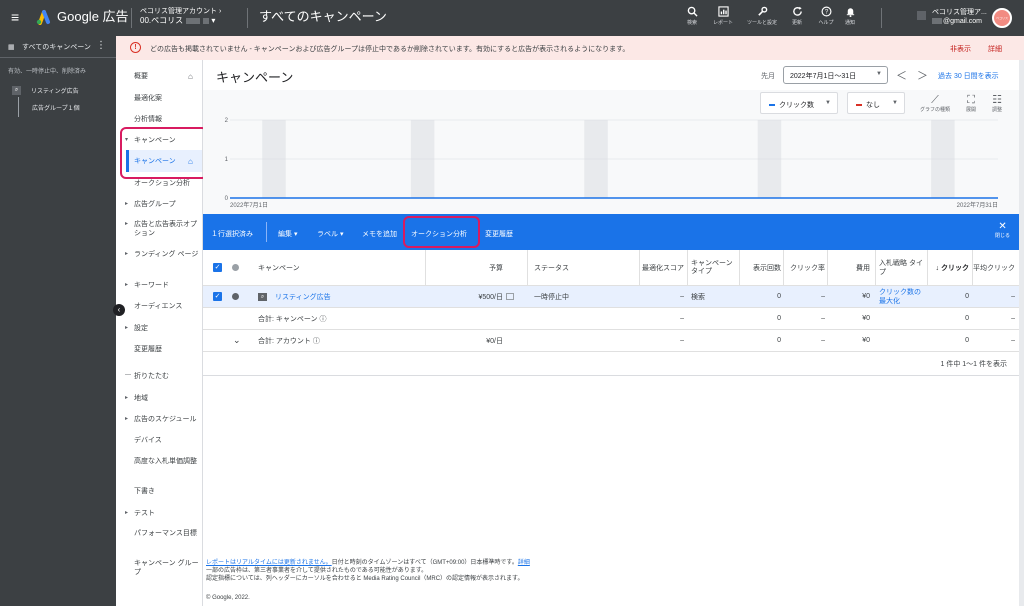  What do you see at coordinates (159, 461) in the screenshot?
I see `menu-item: 高度な入札単価調整` at bounding box center [159, 461].